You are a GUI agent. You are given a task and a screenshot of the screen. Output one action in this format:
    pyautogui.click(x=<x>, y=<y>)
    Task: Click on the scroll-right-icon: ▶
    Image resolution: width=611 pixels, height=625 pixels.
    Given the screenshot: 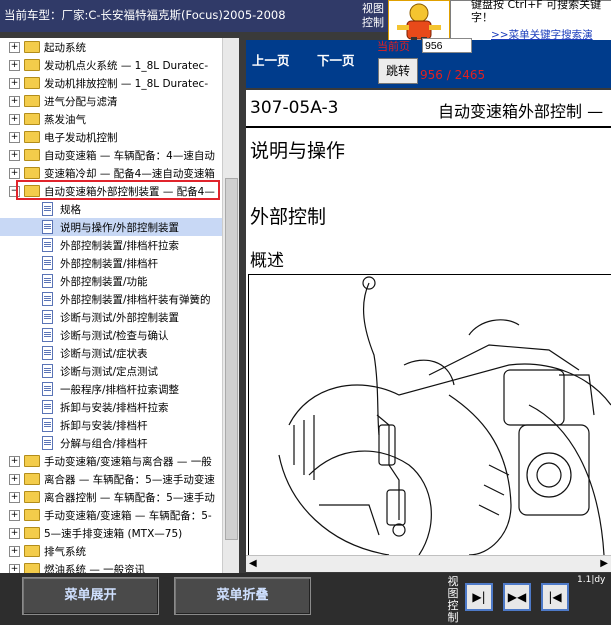 What is the action you would take?
    pyautogui.click(x=604, y=563)
    